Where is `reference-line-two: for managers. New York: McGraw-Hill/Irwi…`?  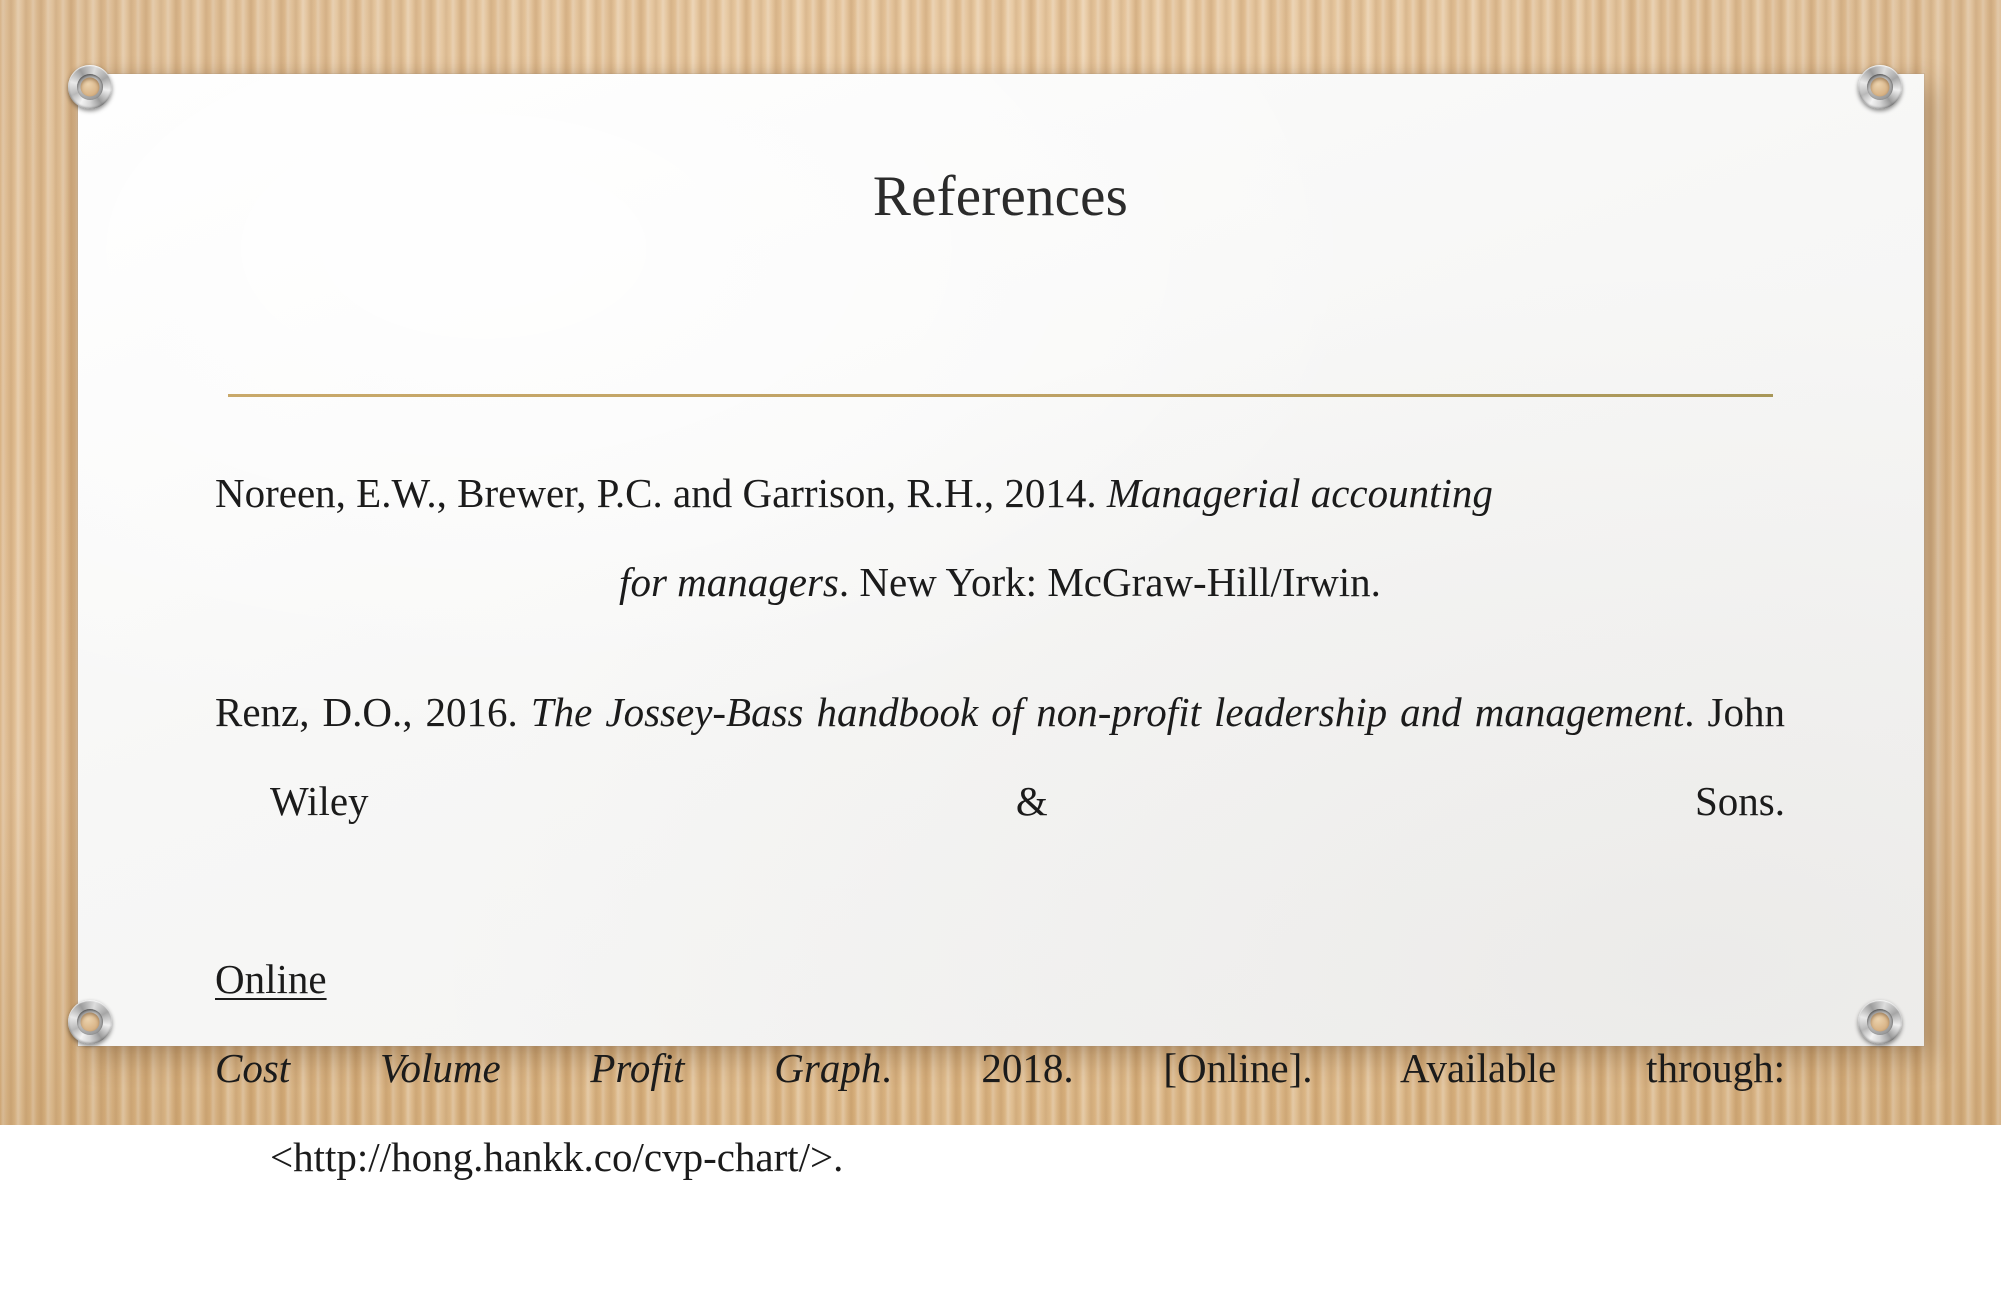
reference-line-two: for managers. New York: McGraw-Hill/Irwi… is located at coordinates (1000, 582).